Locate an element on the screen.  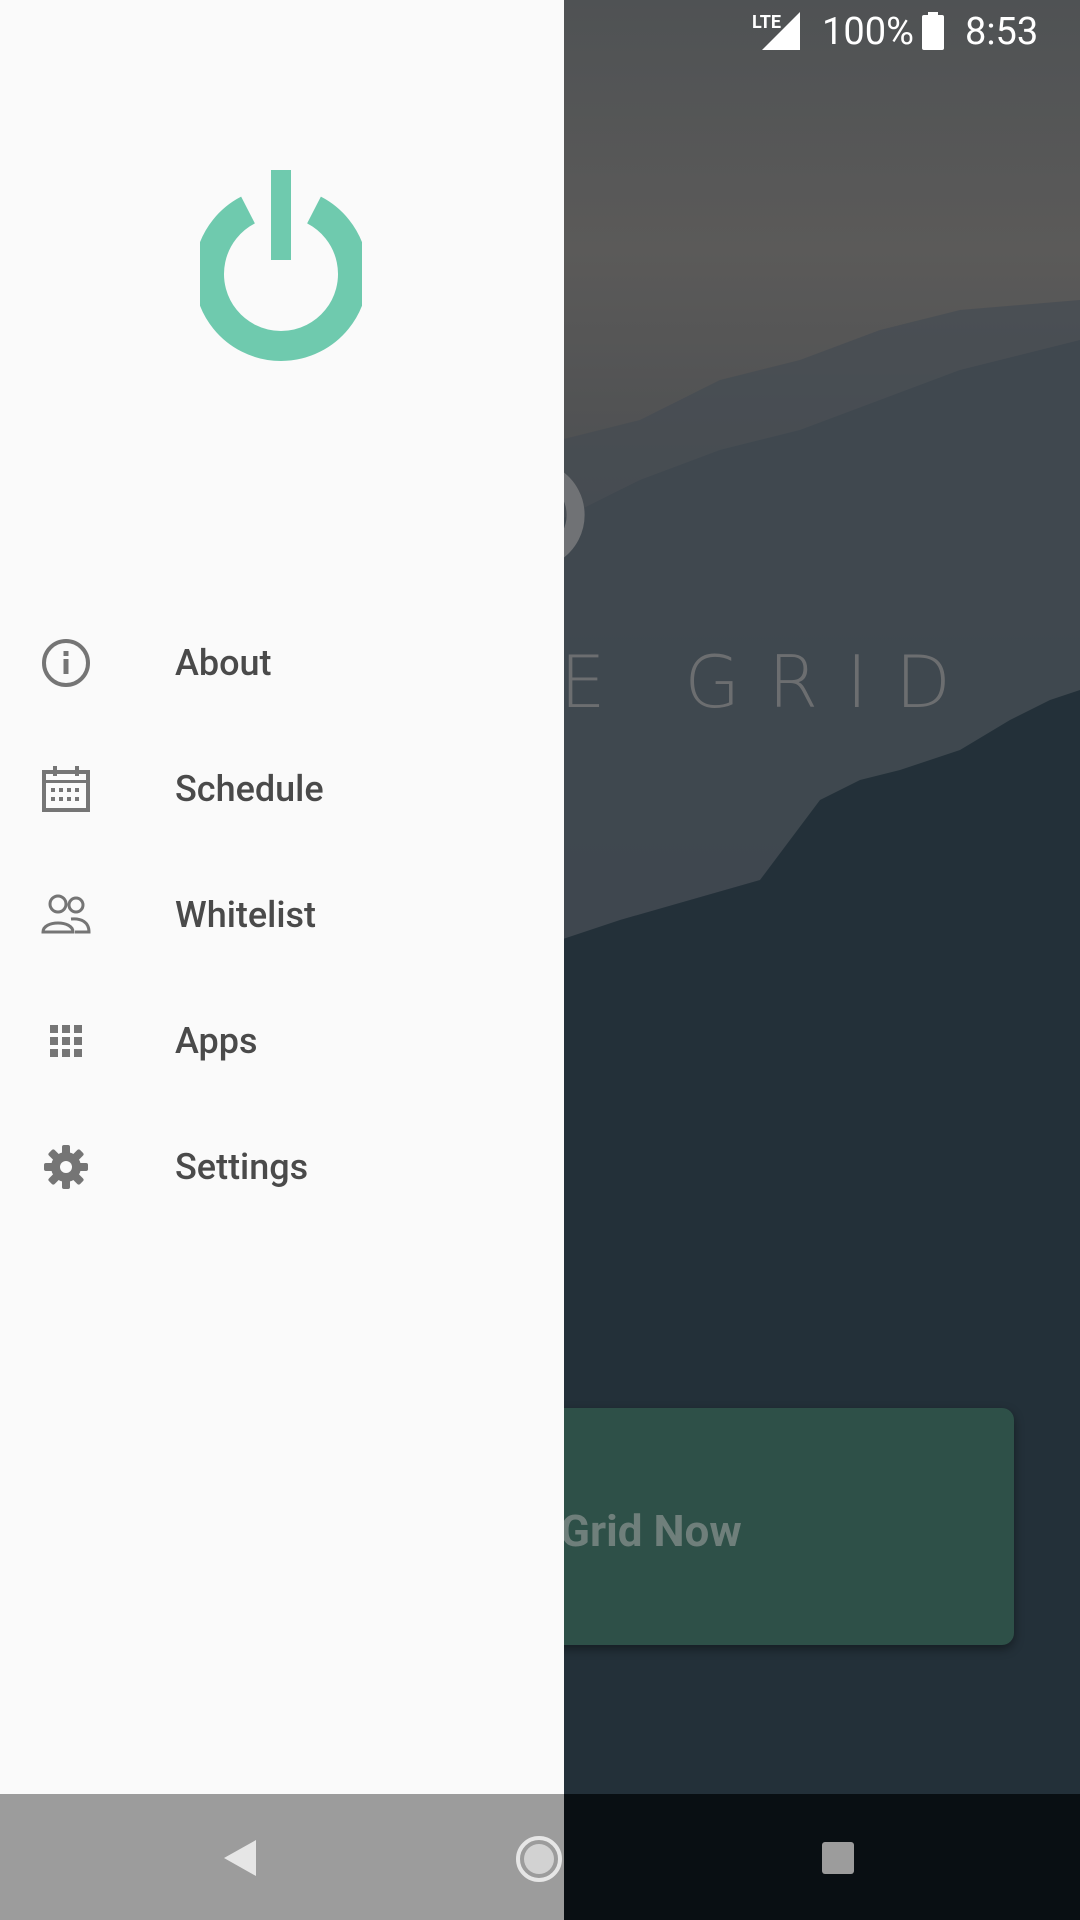
nav-bar-scrim-part is located at coordinates (282, 1857).